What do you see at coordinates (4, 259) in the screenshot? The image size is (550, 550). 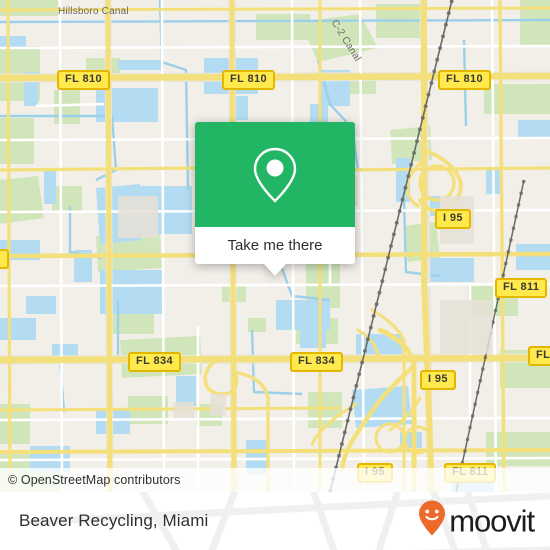 I see `shield-partial-left: 1` at bounding box center [4, 259].